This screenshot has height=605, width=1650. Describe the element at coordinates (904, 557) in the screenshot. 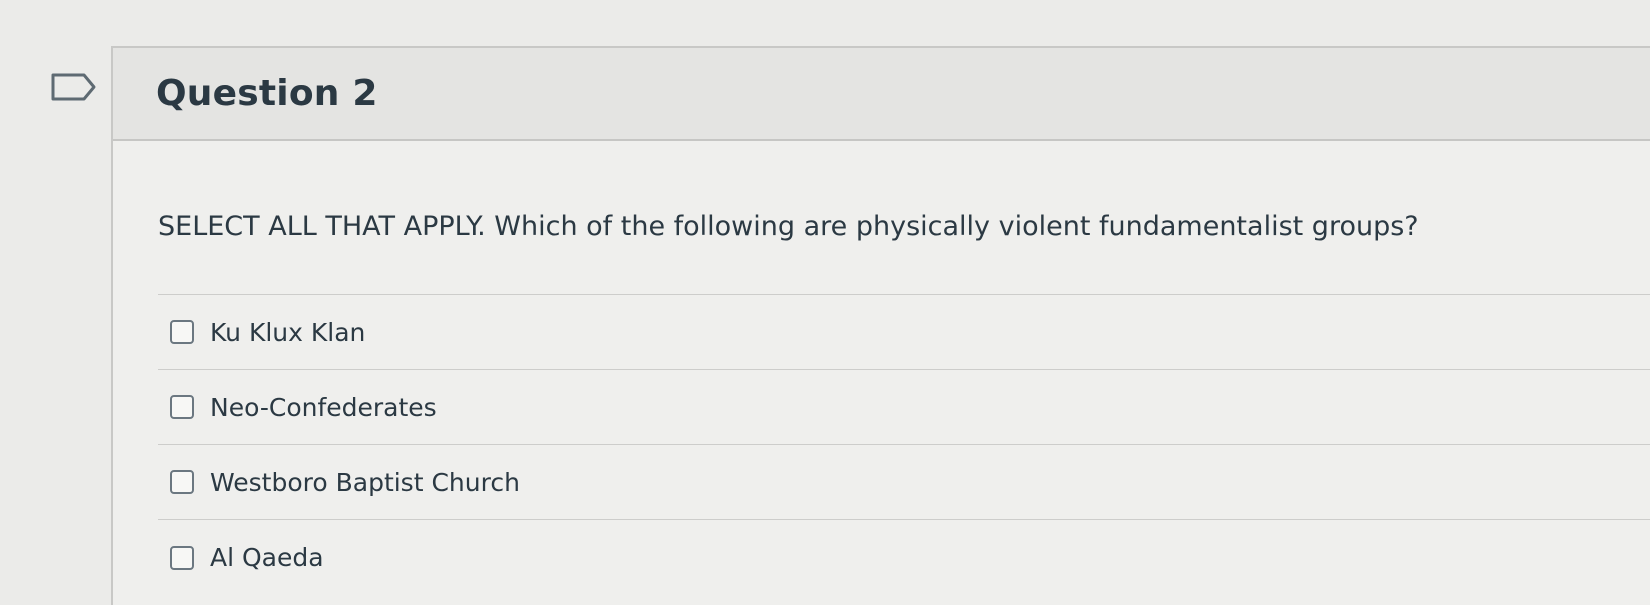

I see `answer-option-al-qaeda: Al Qaeda` at that location.